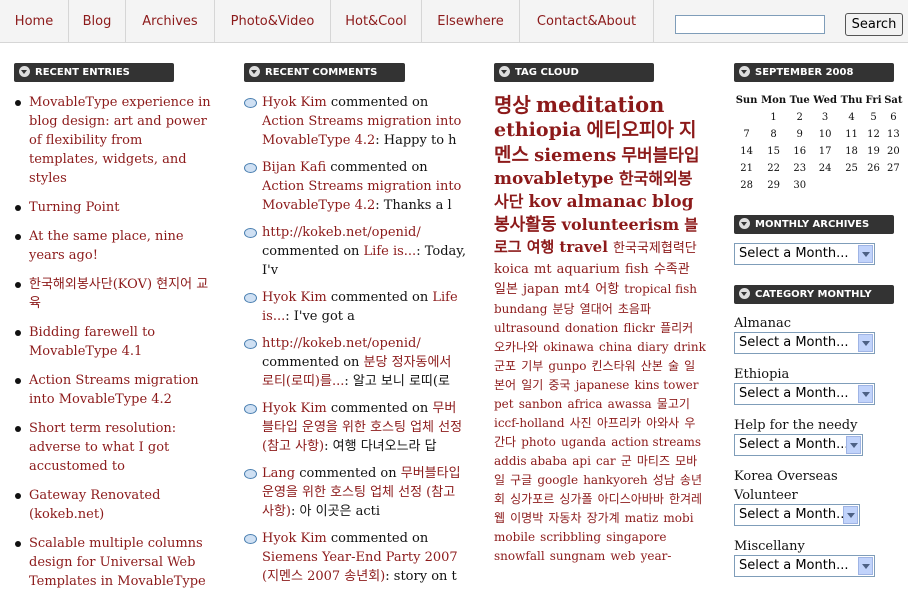 The height and width of the screenshot is (601, 908). What do you see at coordinates (676, 328) in the screenshot?
I see `tag-link: 플리커` at bounding box center [676, 328].